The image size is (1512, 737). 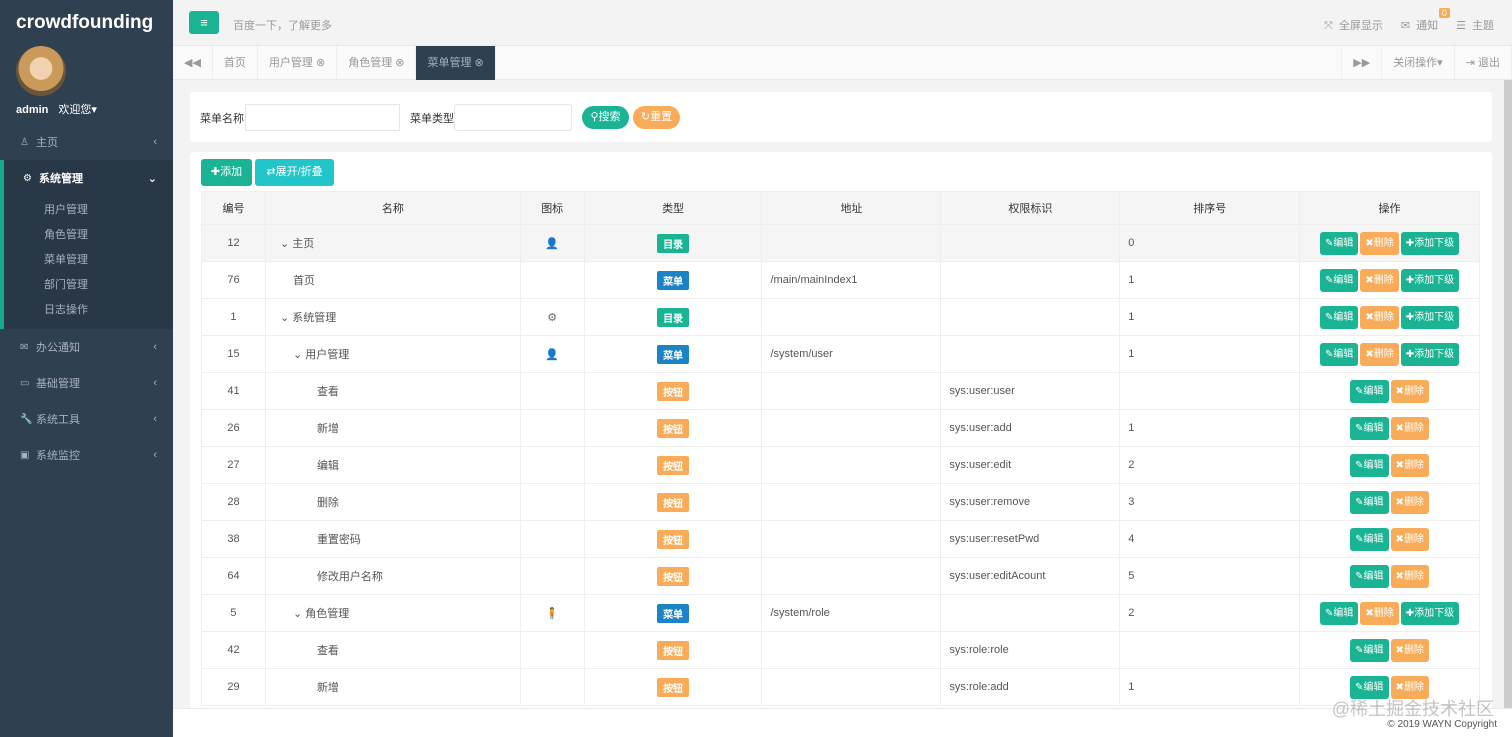 What do you see at coordinates (1362, 63) in the screenshot?
I see `tabs-scroll-right: ▶▶` at bounding box center [1362, 63].